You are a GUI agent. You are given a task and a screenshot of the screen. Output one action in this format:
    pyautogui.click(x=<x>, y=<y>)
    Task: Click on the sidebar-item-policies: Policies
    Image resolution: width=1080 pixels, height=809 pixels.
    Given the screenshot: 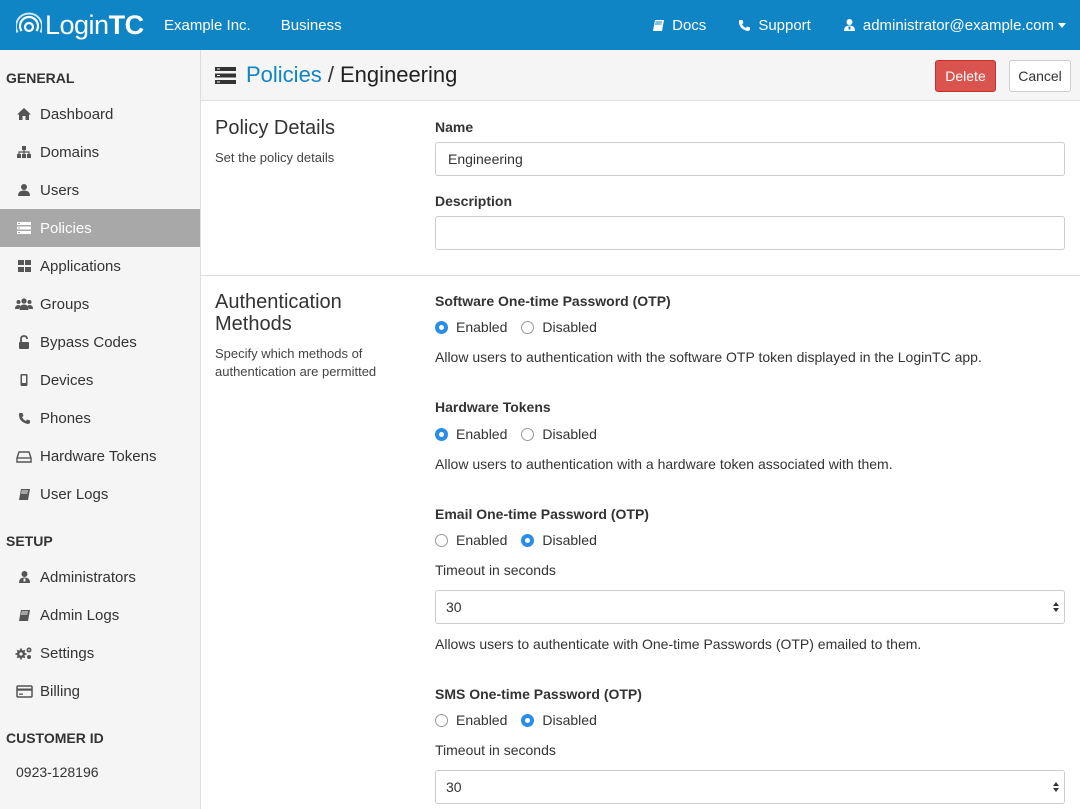 What is the action you would take?
    pyautogui.click(x=100, y=228)
    